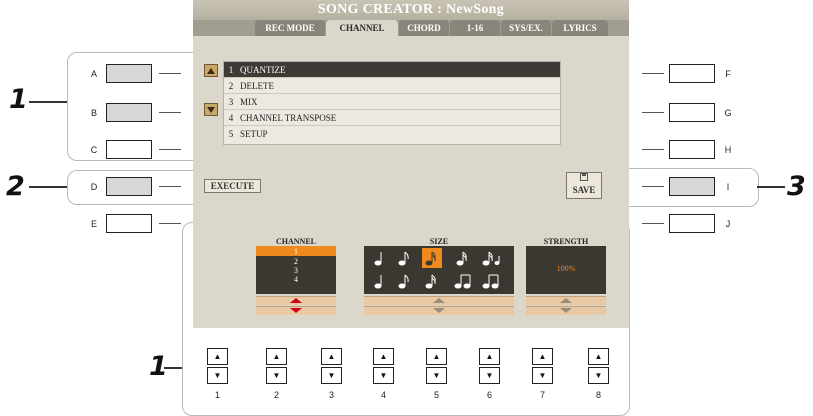 This screenshot has height=416, width=813. Describe the element at coordinates (217, 395) in the screenshot. I see `bottom-label-1: 1` at that location.